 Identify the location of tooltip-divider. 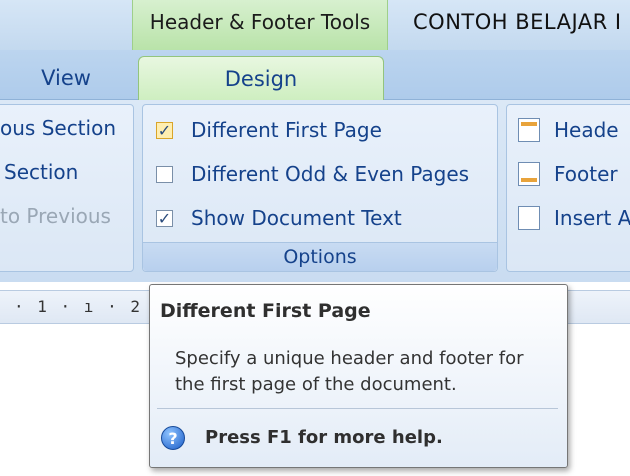
(357, 408).